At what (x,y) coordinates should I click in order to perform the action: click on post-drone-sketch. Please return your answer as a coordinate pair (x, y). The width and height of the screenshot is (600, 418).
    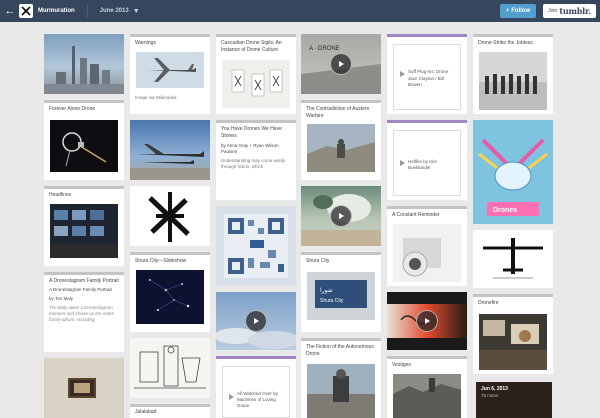
    Looking at the image, I should click on (170, 368).